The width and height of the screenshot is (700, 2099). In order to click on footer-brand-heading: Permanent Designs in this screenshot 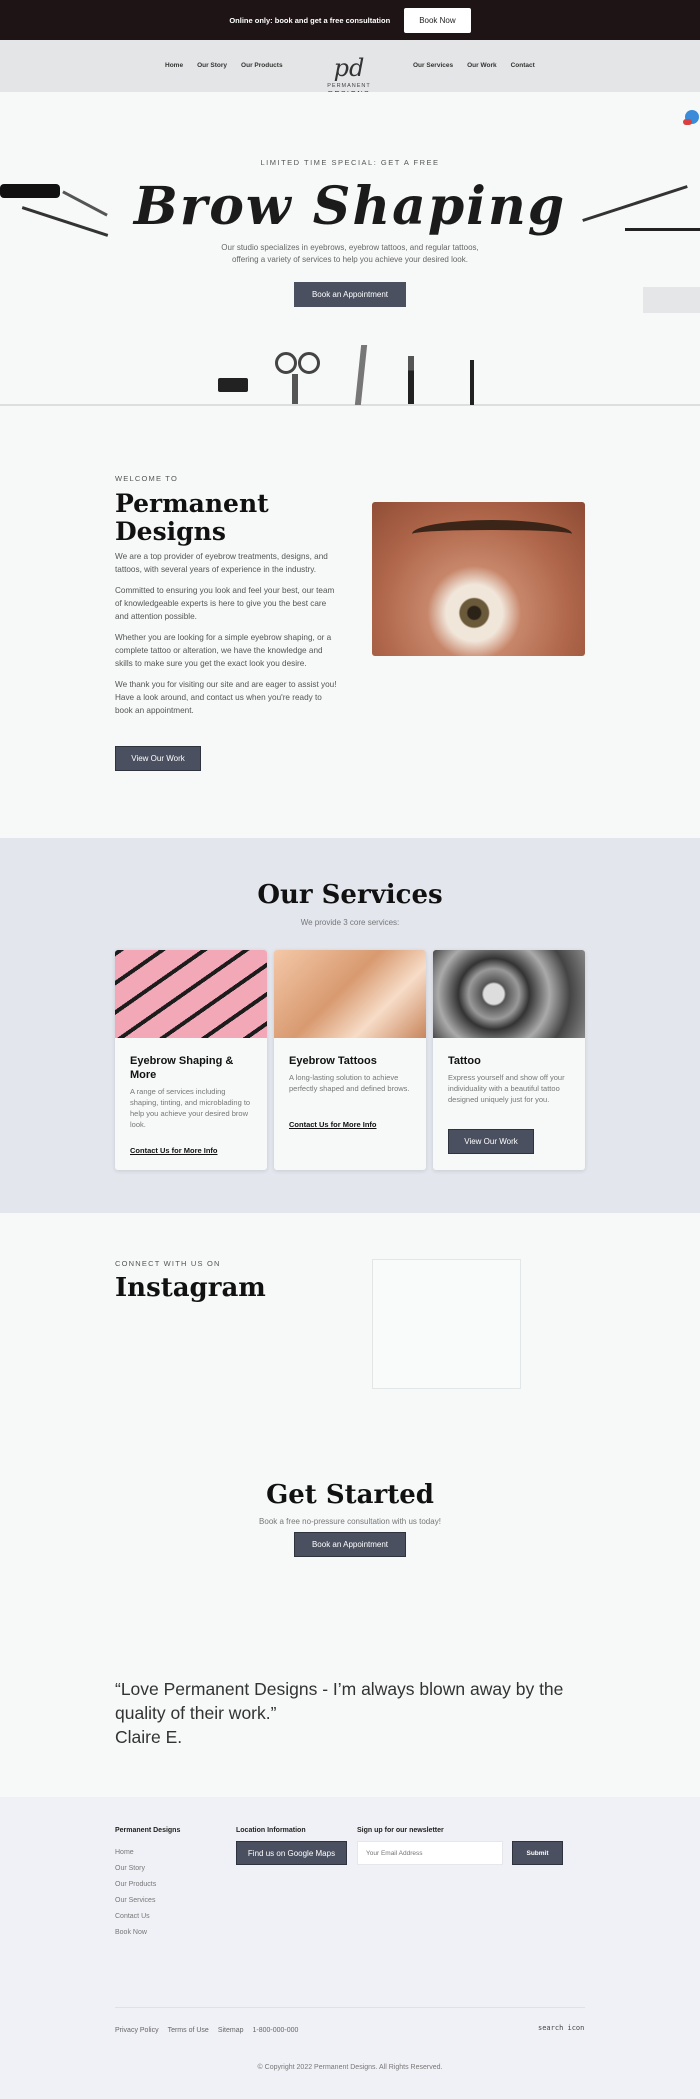, I will do `click(148, 1830)`.